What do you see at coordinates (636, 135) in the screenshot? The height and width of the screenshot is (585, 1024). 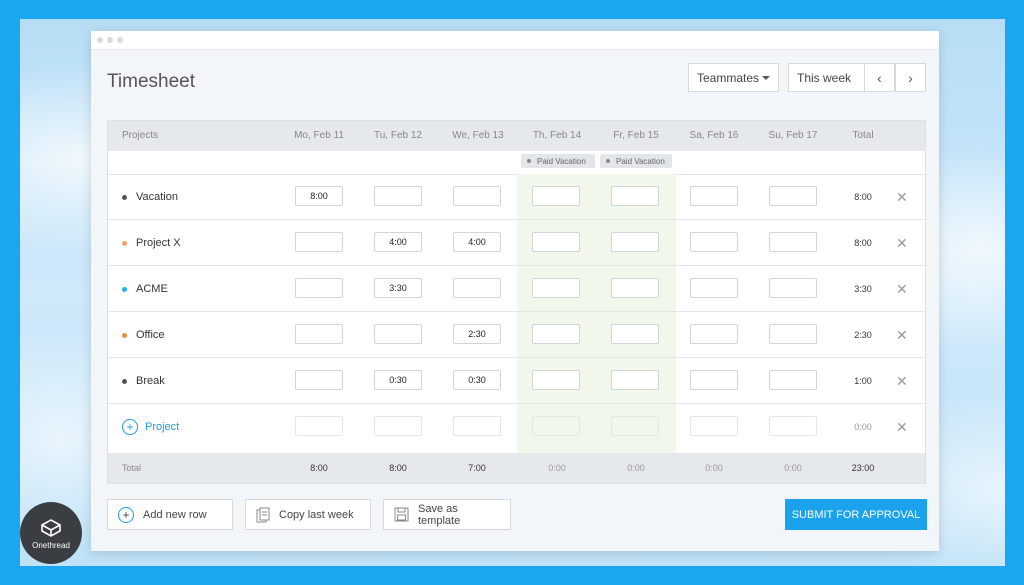 I see `column-header-day: Fr, Feb 15` at bounding box center [636, 135].